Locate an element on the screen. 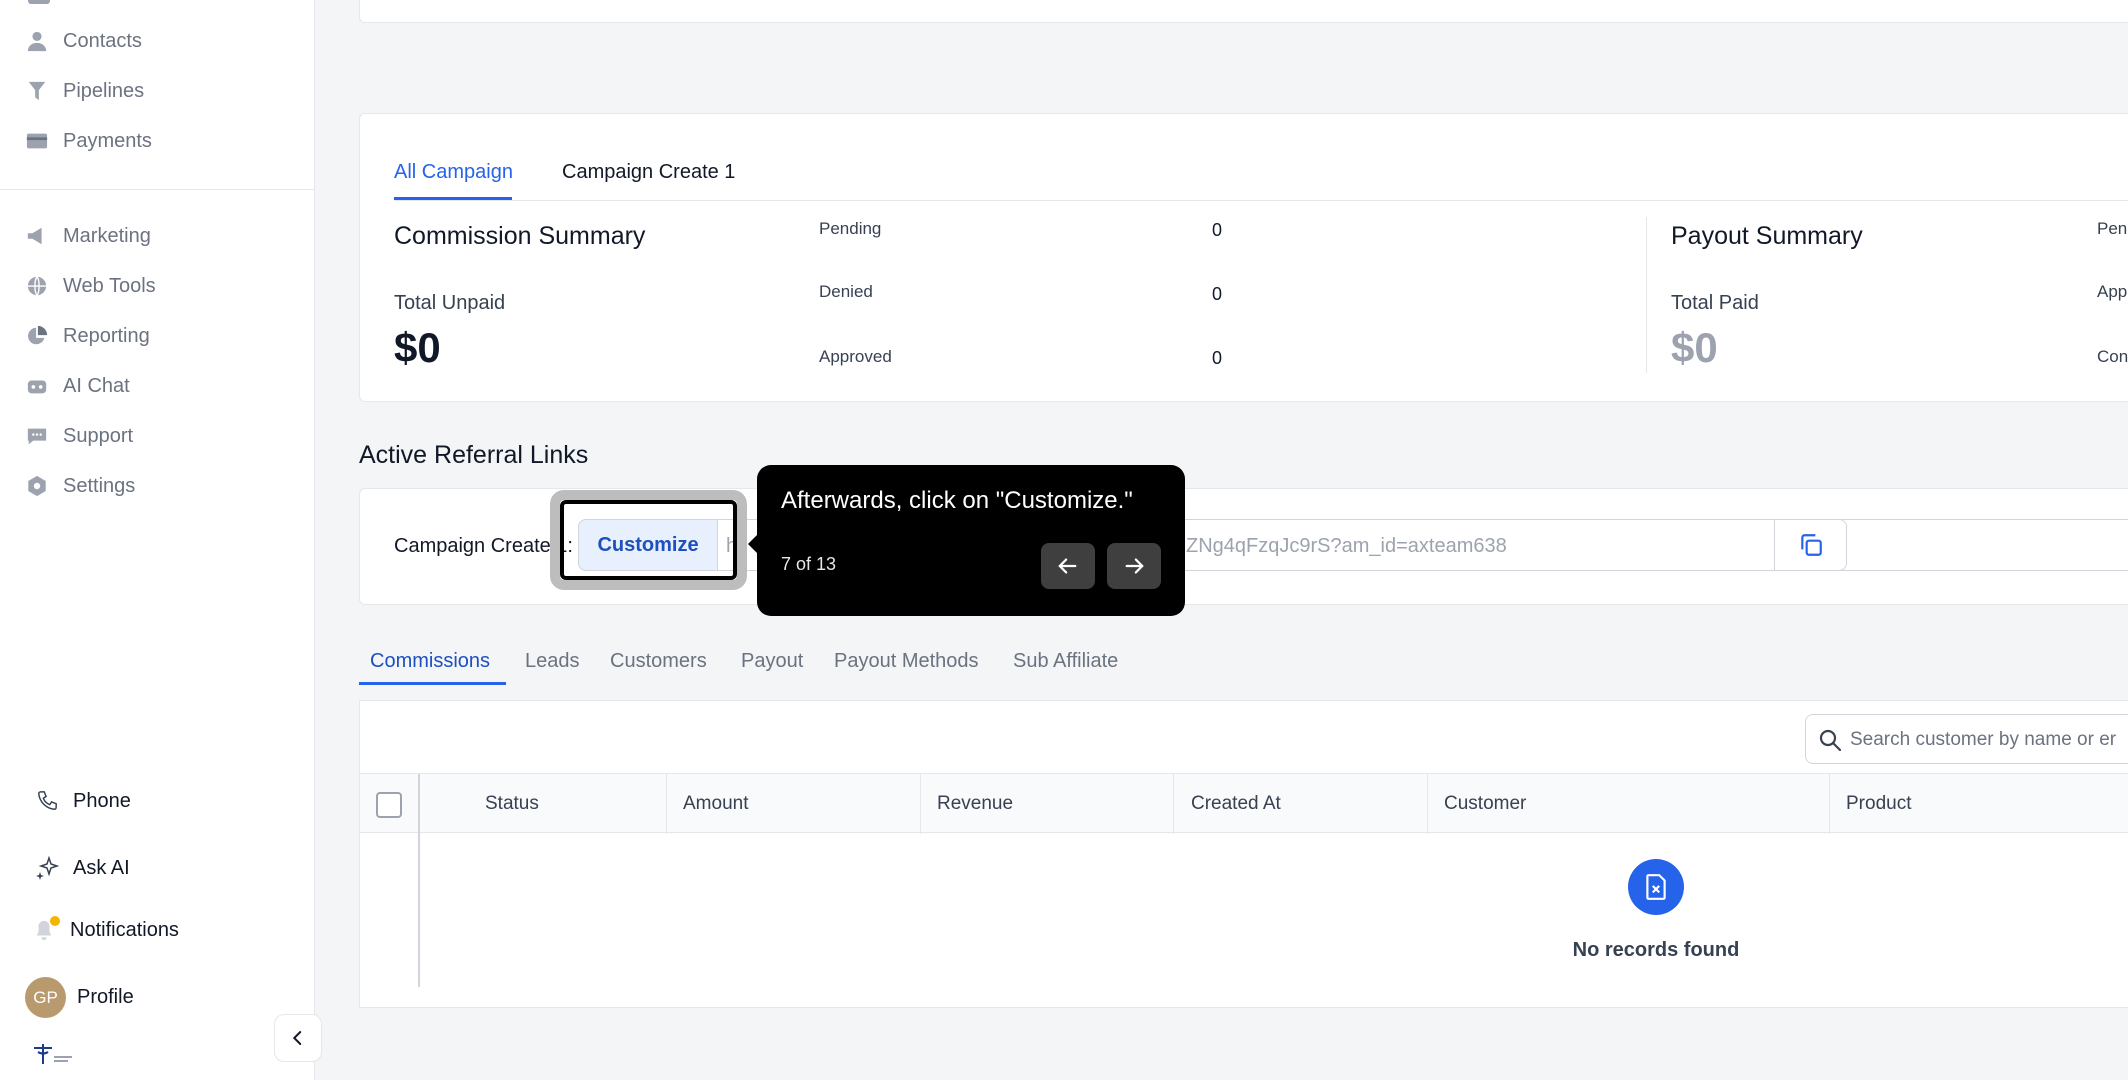 Image resolution: width=2128 pixels, height=1080 pixels. copy-link-button is located at coordinates (1810, 545).